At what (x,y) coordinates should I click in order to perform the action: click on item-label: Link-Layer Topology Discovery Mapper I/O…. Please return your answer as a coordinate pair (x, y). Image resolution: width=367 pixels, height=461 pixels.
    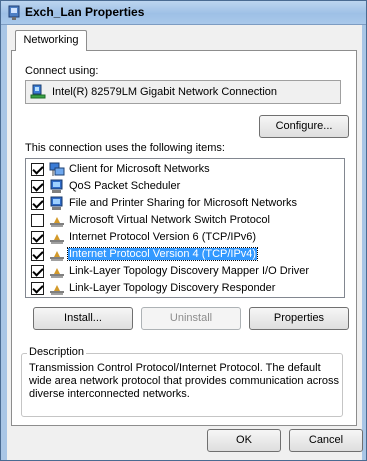
    Looking at the image, I should click on (189, 271).